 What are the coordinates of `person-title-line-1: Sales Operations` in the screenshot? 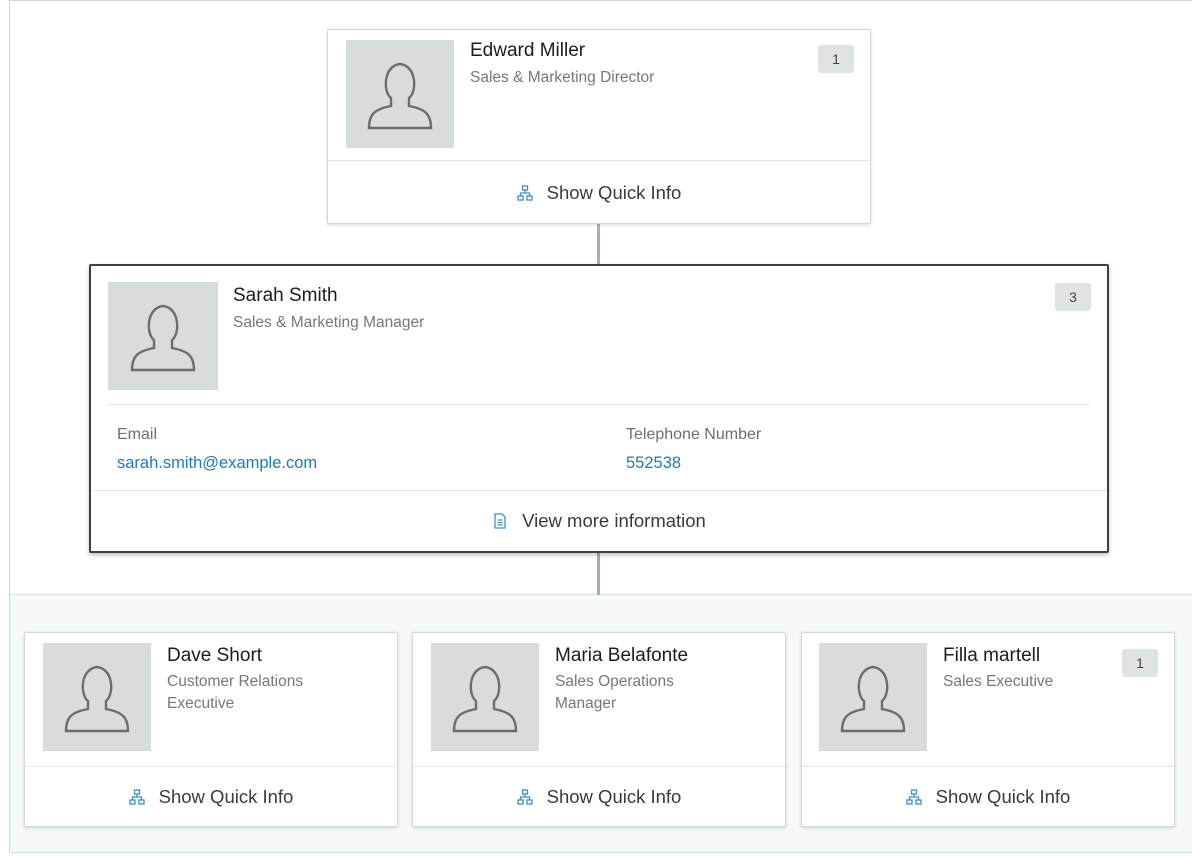 It's located at (614, 681).